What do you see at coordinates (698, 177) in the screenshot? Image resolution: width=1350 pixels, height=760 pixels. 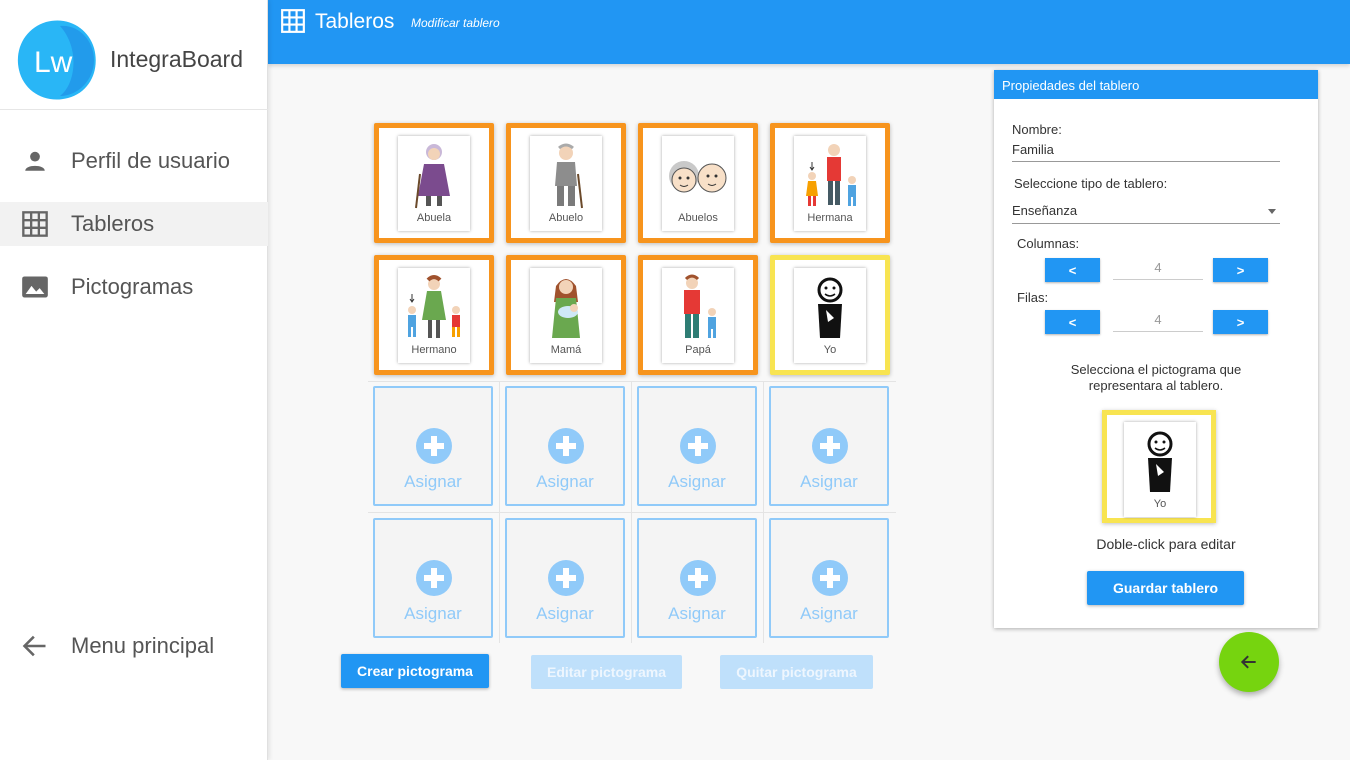 I see `grandparents-icon` at bounding box center [698, 177].